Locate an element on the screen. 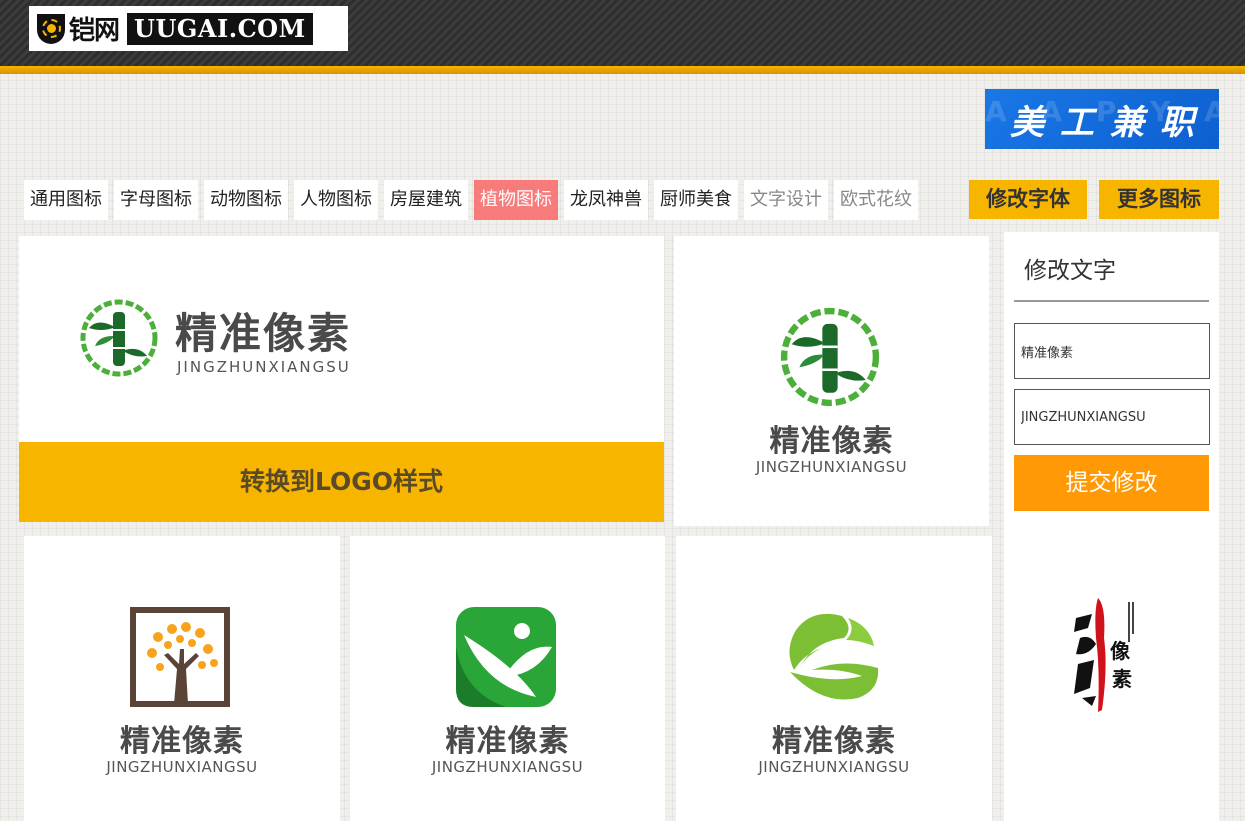 The height and width of the screenshot is (821, 1245). site-logo: 铠网 UUGAI.COM is located at coordinates (188, 28).